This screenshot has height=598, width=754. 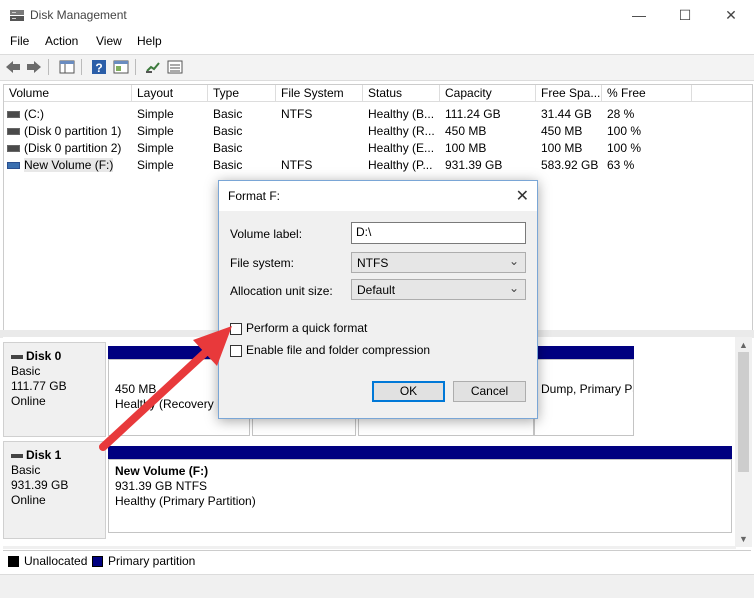 What do you see at coordinates (743, 539) in the screenshot?
I see `scroll-down-icon: ▼` at bounding box center [743, 539].